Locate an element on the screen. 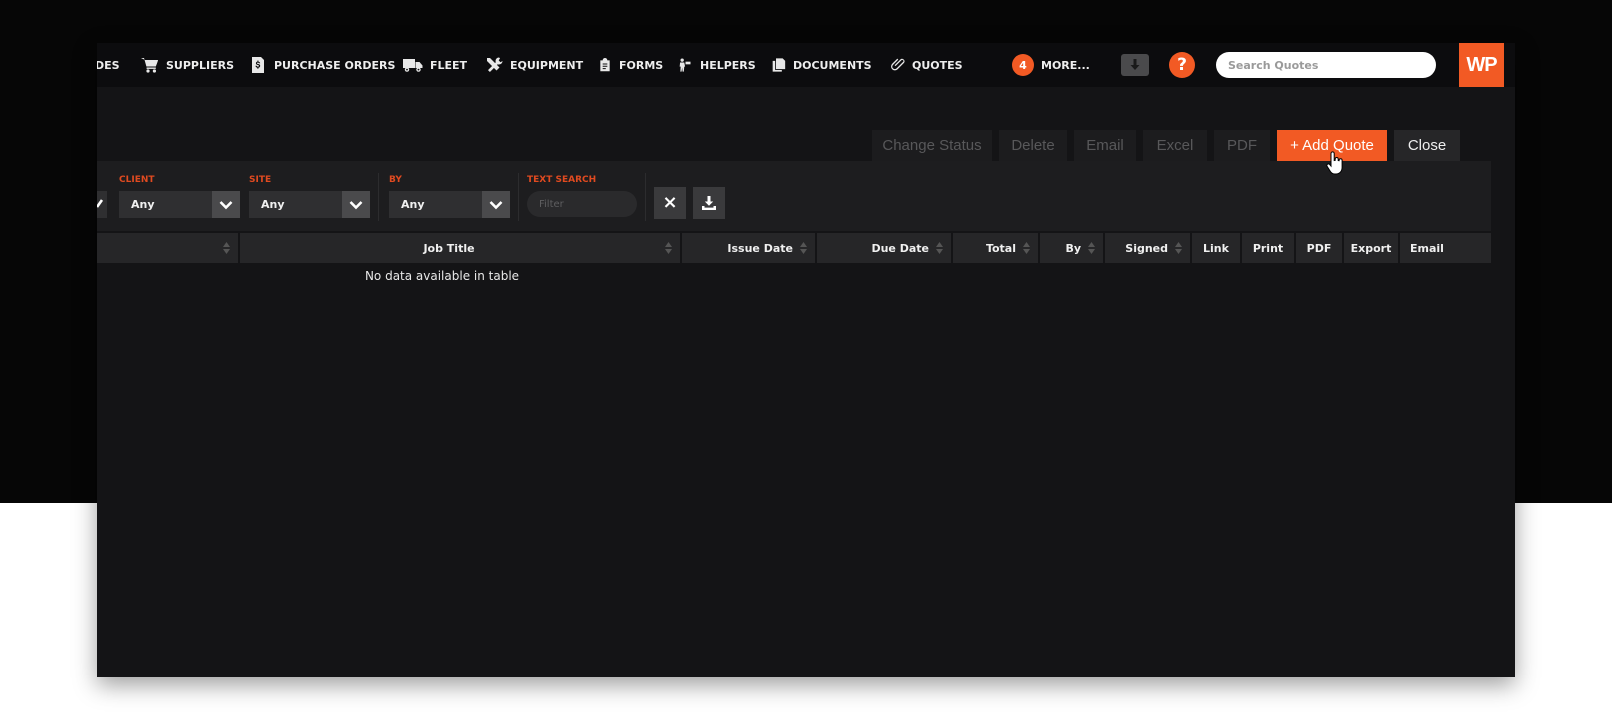 The width and height of the screenshot is (1612, 720). nav-item-label: FORMS is located at coordinates (641, 65).